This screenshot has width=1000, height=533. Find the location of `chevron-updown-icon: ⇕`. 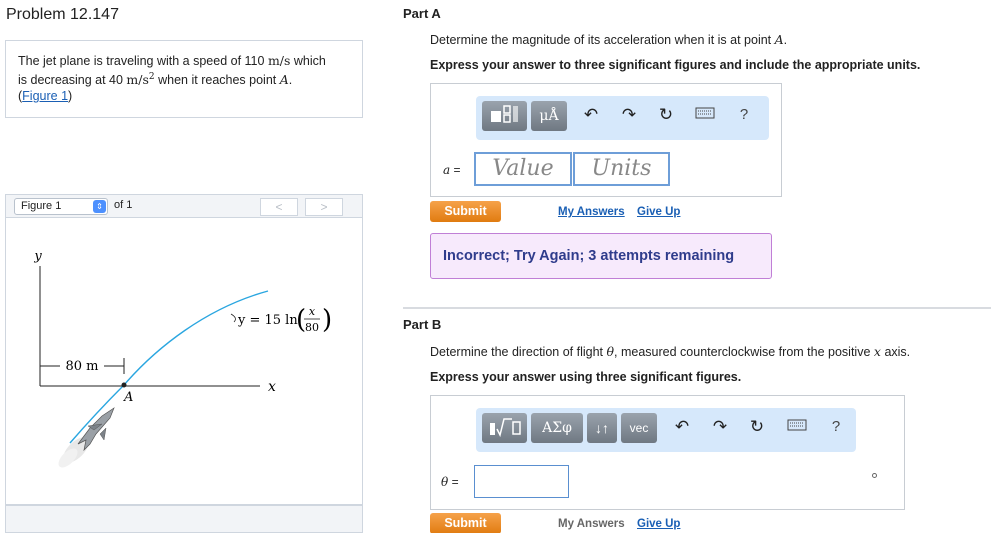

chevron-updown-icon: ⇕ is located at coordinates (99, 206).